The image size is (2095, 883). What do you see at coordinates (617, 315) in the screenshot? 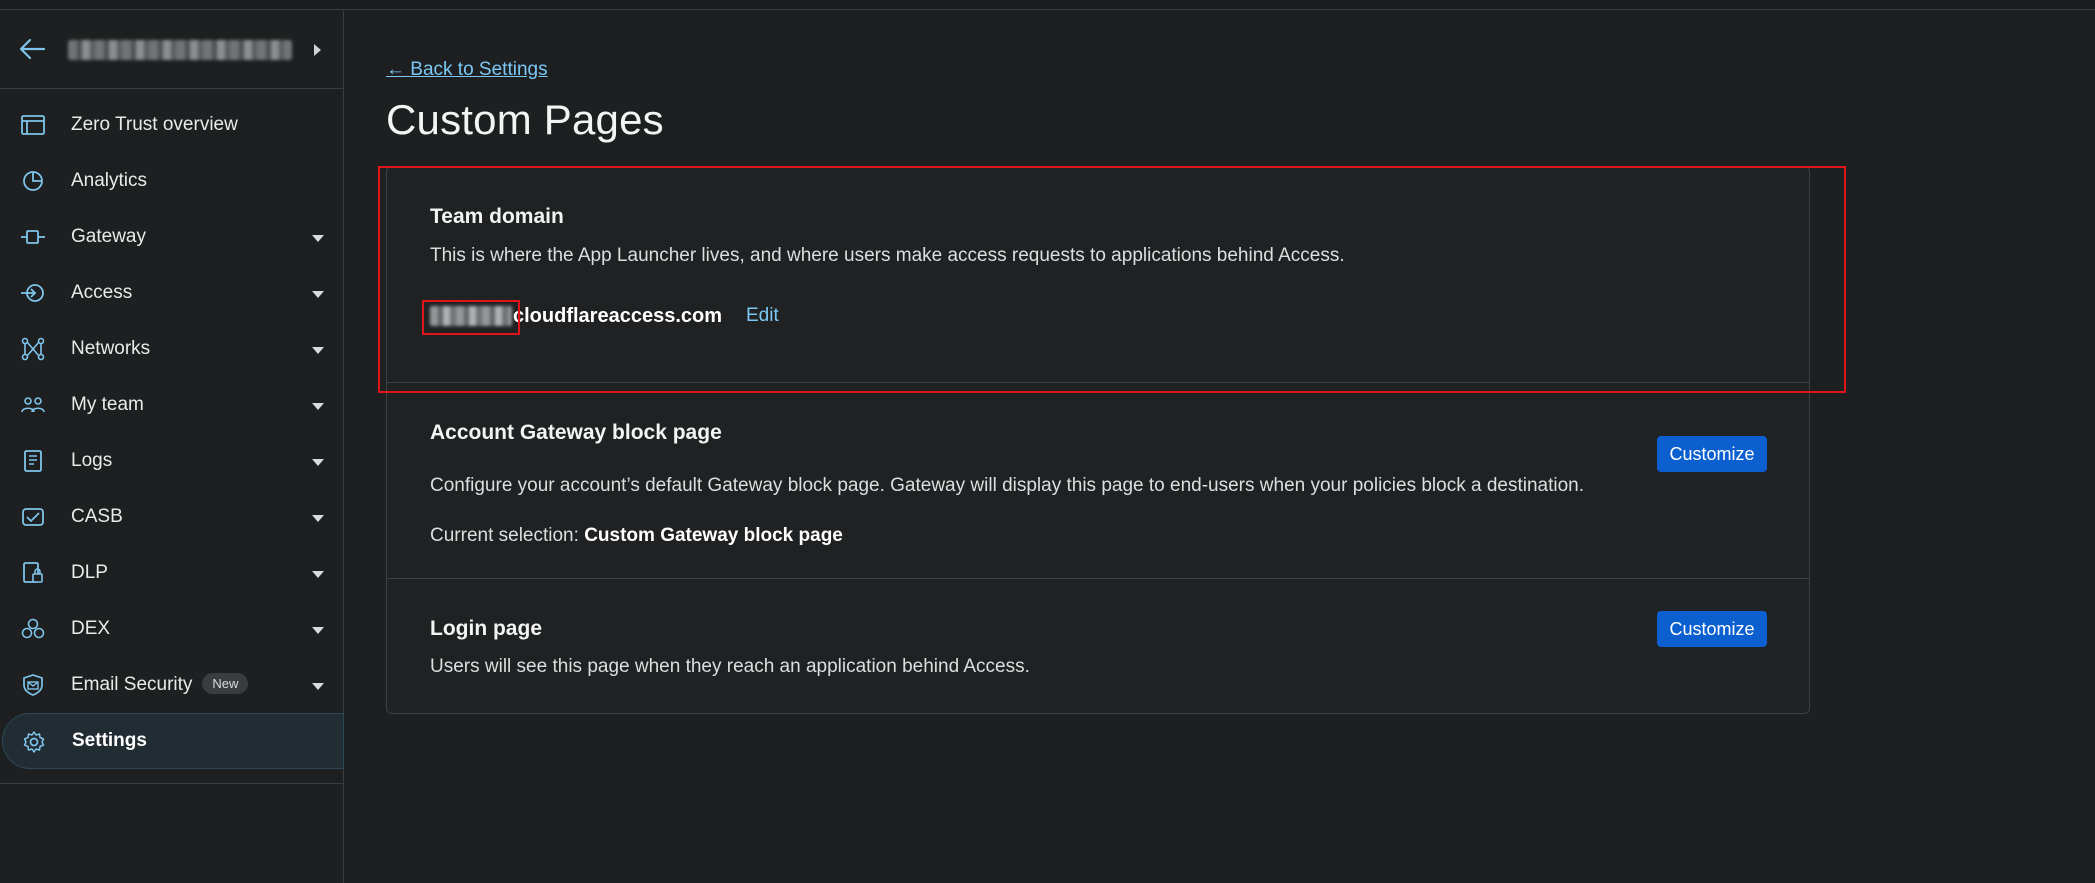
I see `team-domain-text: cloudflareaccess.com` at bounding box center [617, 315].